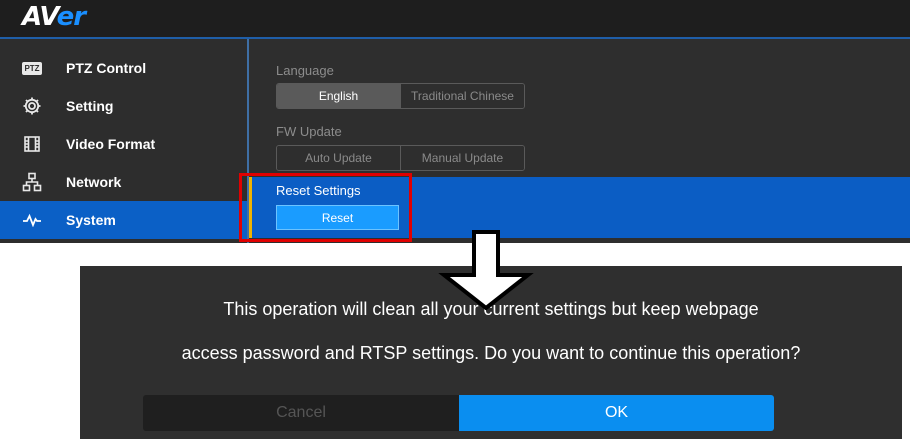  Describe the element at coordinates (455, 19) in the screenshot. I see `top-bar: AVer` at that location.